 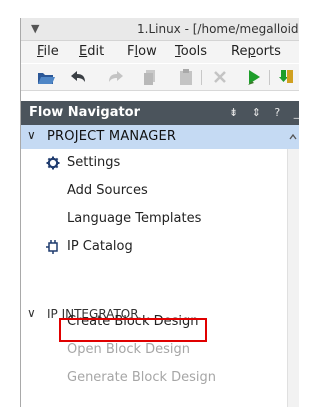 I want to click on window-menu-chevron-icon: ▼, so click(x=35, y=28).